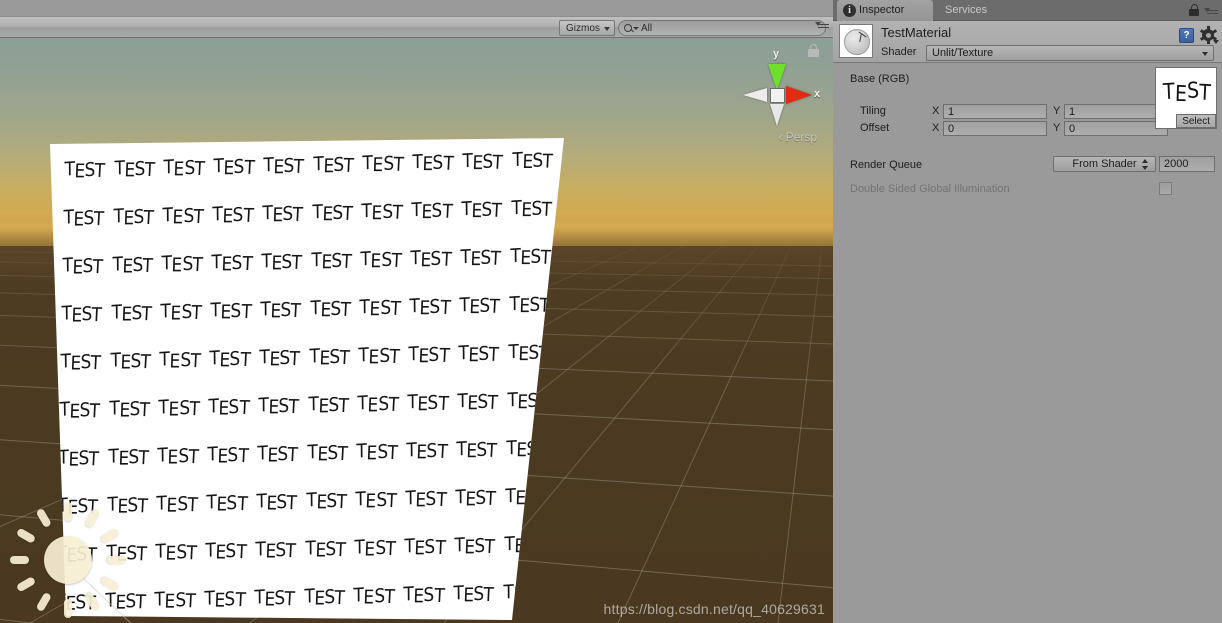 The height and width of the screenshot is (623, 1222). What do you see at coordinates (875, 128) in the screenshot?
I see `offset-label: Offset` at bounding box center [875, 128].